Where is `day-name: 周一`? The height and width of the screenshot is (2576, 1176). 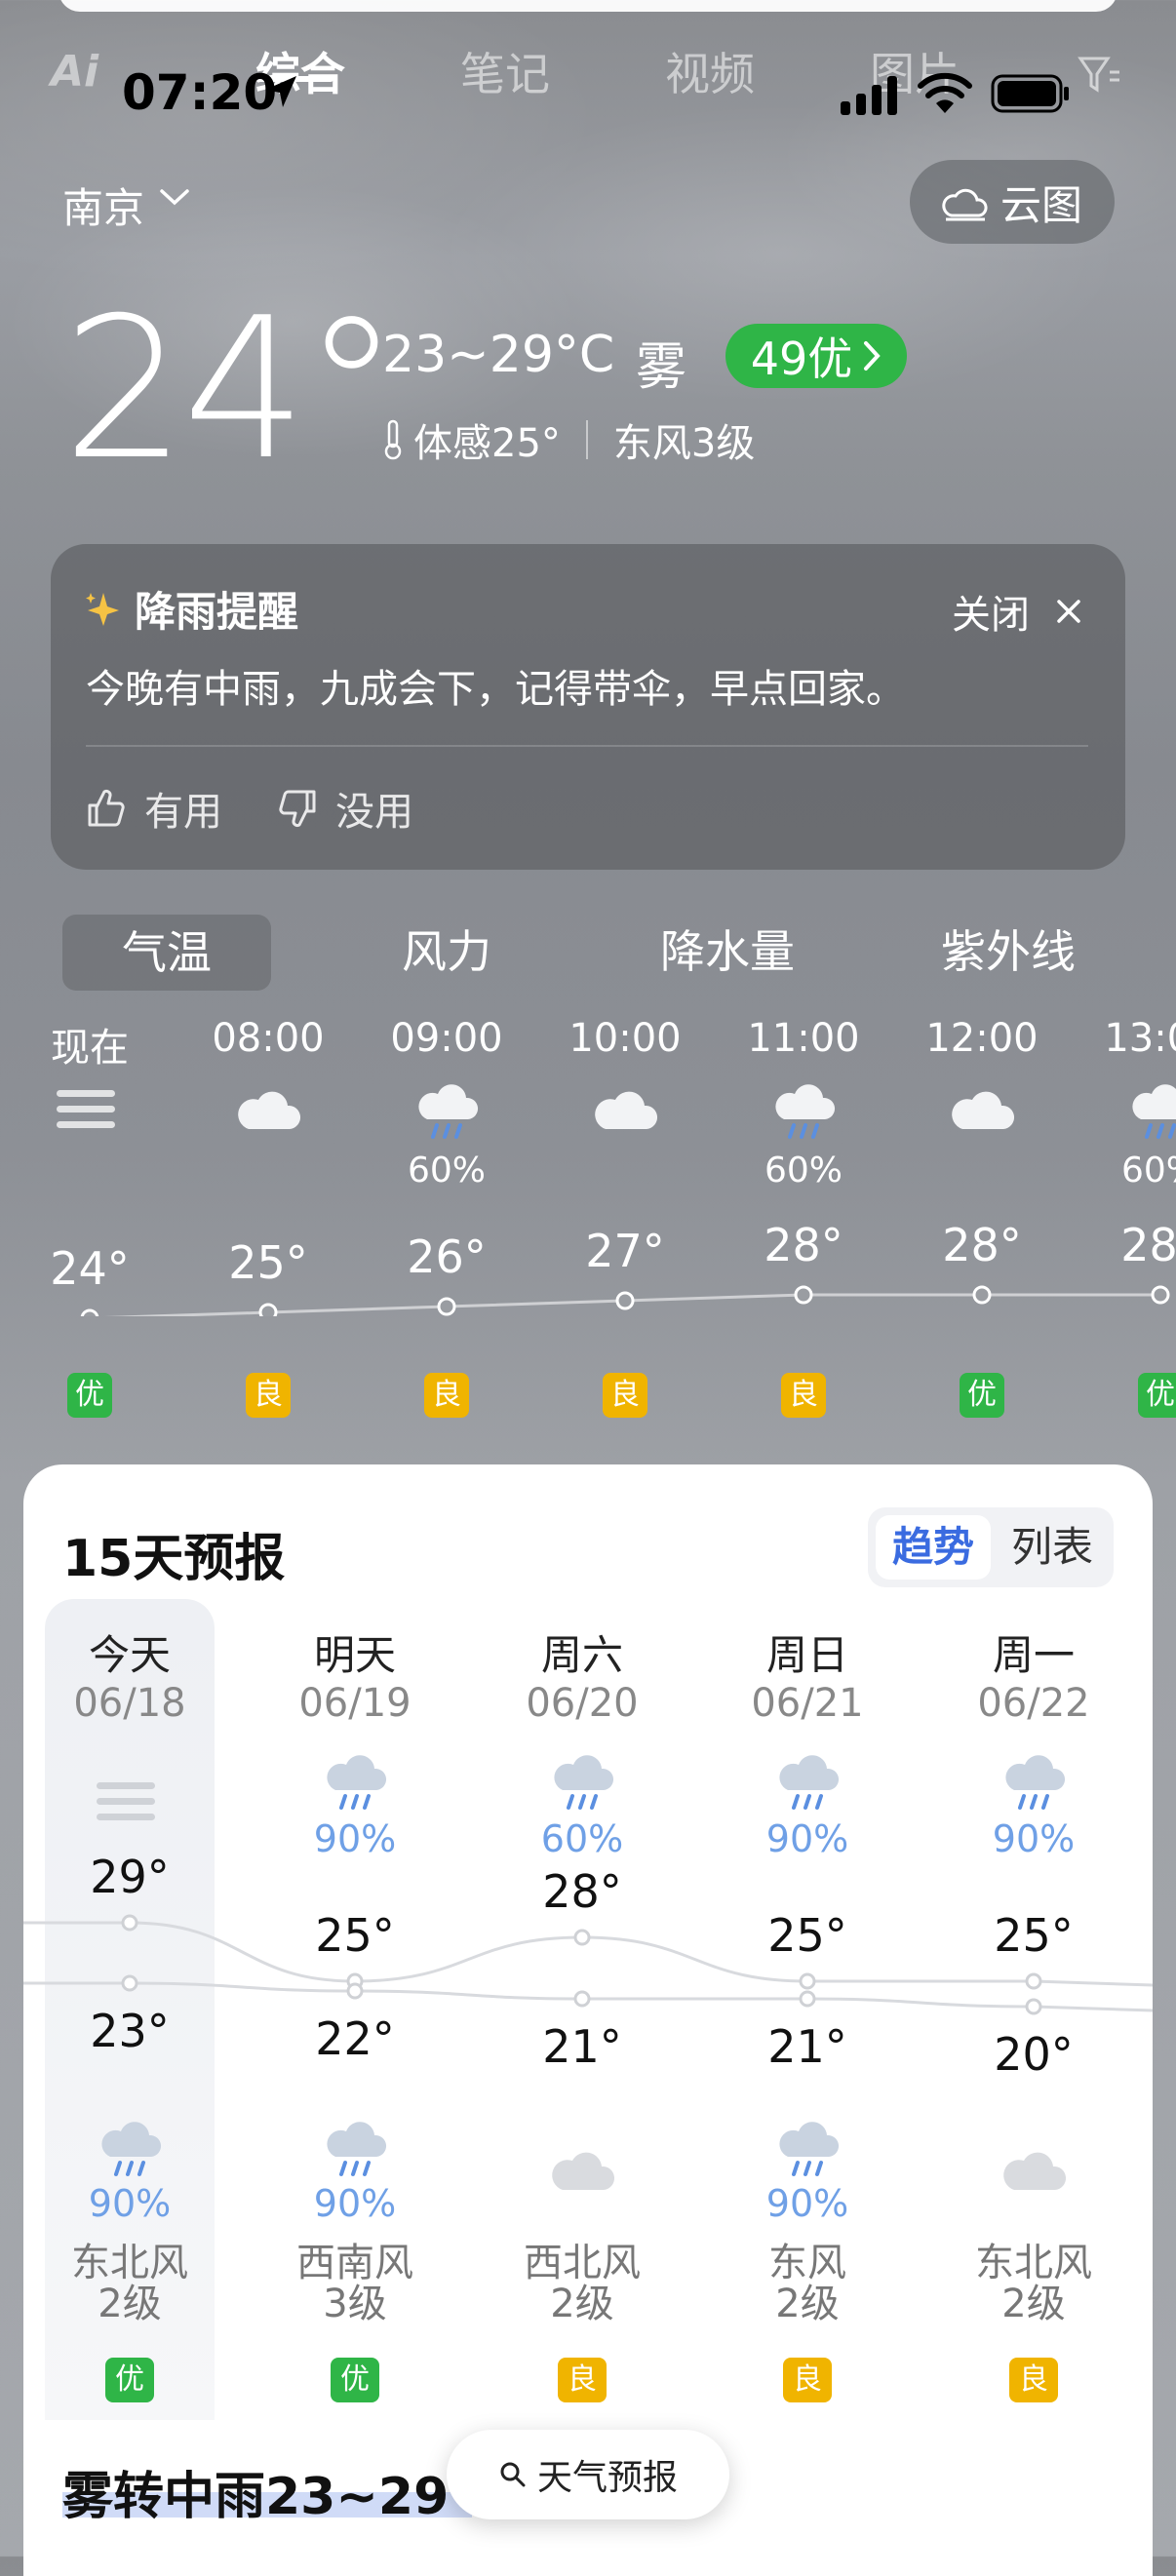 day-name: 周一 is located at coordinates (1033, 1655).